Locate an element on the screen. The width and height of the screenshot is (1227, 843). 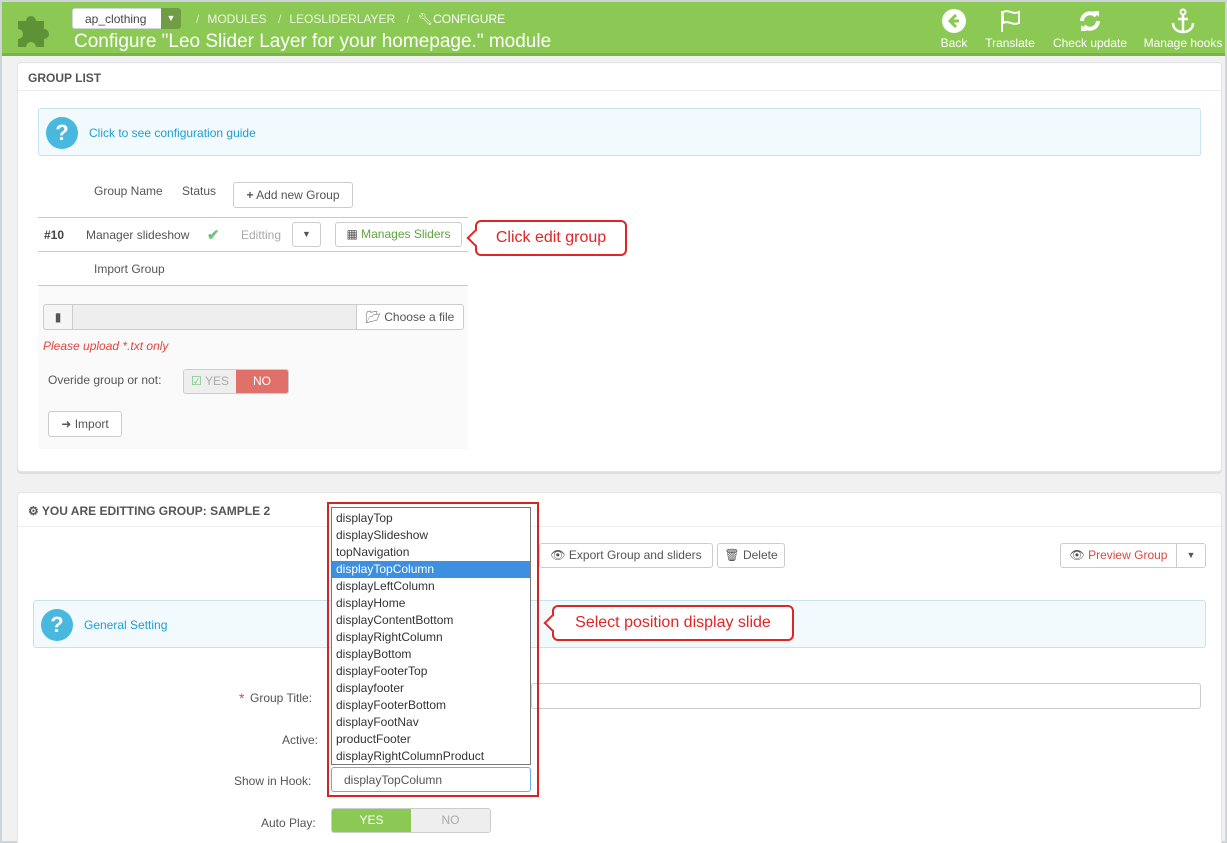
preview-dropdown-toggle: ▼ is located at coordinates (1191, 555).